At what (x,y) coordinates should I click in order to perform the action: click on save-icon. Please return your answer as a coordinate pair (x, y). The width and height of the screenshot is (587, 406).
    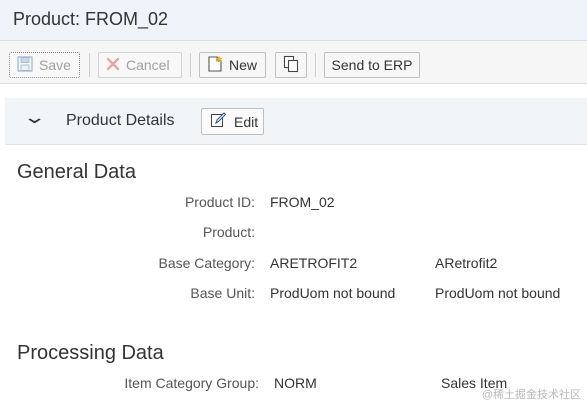
    Looking at the image, I should click on (25, 65).